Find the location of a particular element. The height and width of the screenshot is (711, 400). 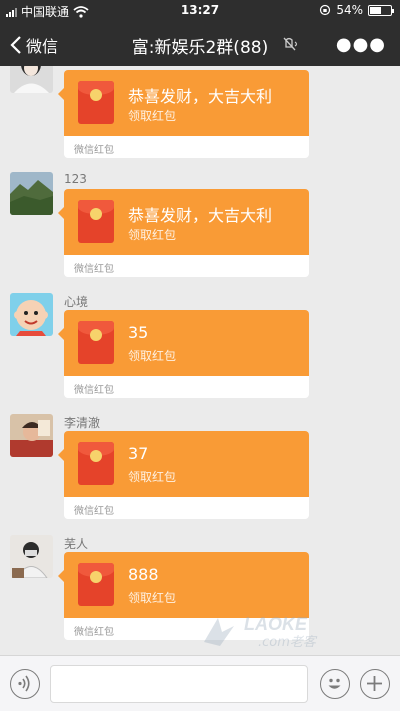

packet-greeting: 888 is located at coordinates (143, 574).